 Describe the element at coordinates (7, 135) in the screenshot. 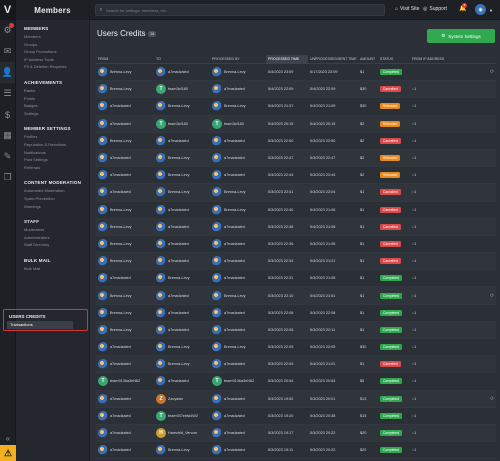

I see `chart-icon: ▦` at that location.